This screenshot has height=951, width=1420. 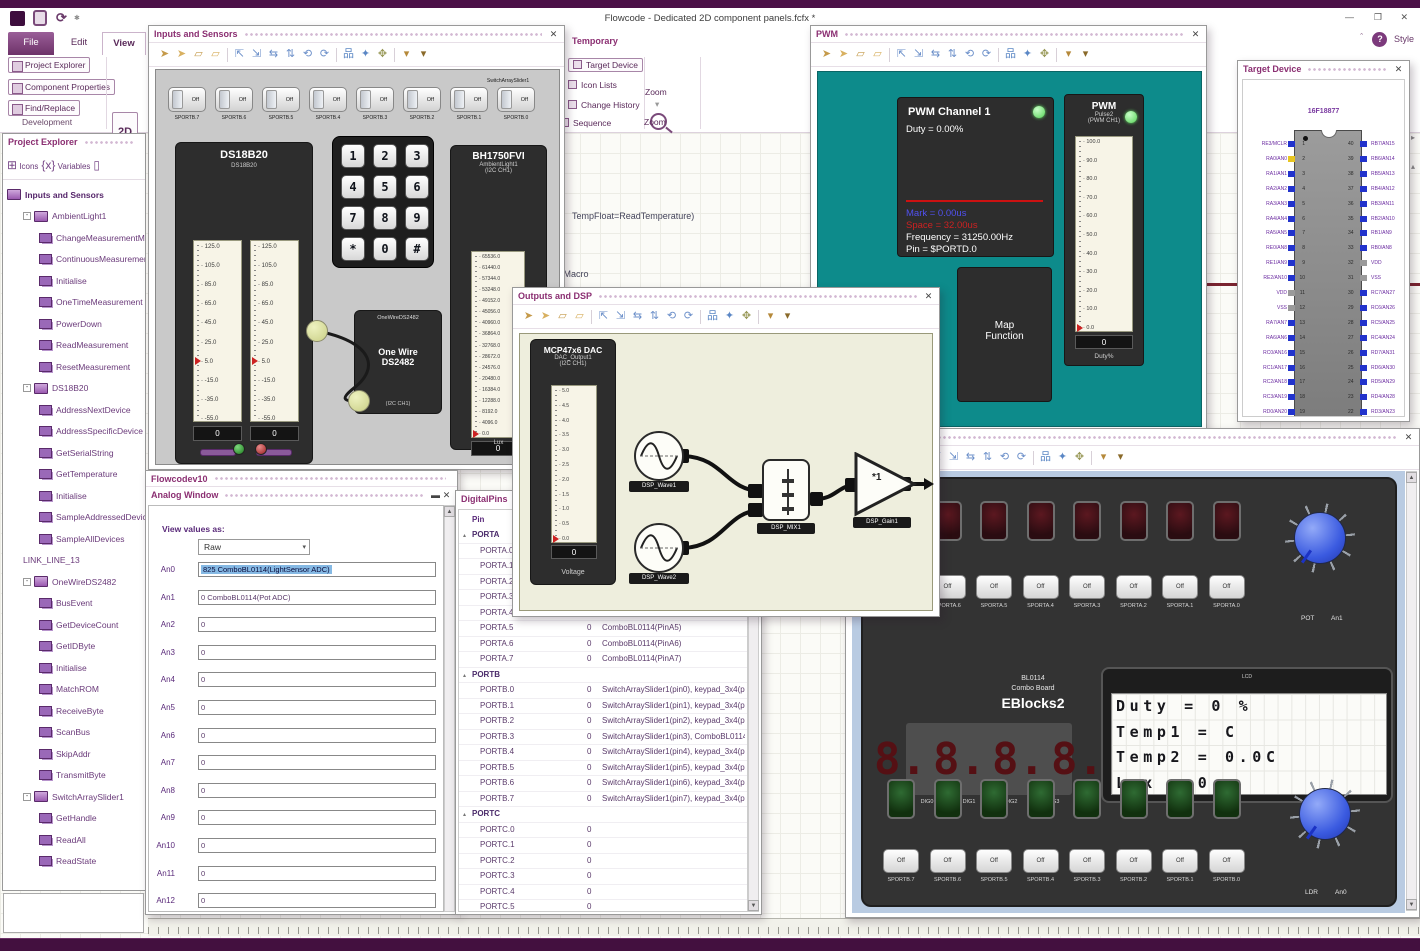 I want to click on copy-icon: ▱, so click(x=198, y=54).